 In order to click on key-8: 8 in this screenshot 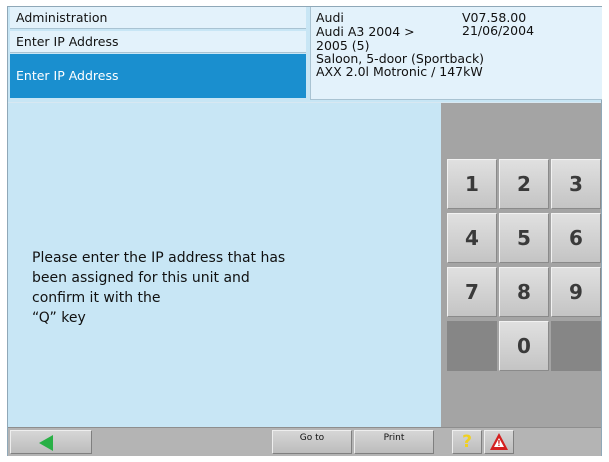, I will do `click(524, 292)`.